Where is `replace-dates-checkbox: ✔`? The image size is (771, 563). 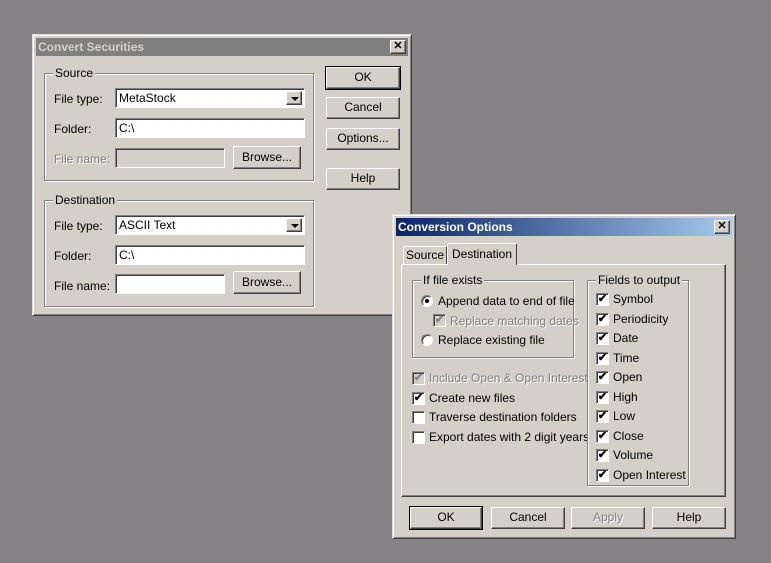
replace-dates-checkbox: ✔ is located at coordinates (439, 320).